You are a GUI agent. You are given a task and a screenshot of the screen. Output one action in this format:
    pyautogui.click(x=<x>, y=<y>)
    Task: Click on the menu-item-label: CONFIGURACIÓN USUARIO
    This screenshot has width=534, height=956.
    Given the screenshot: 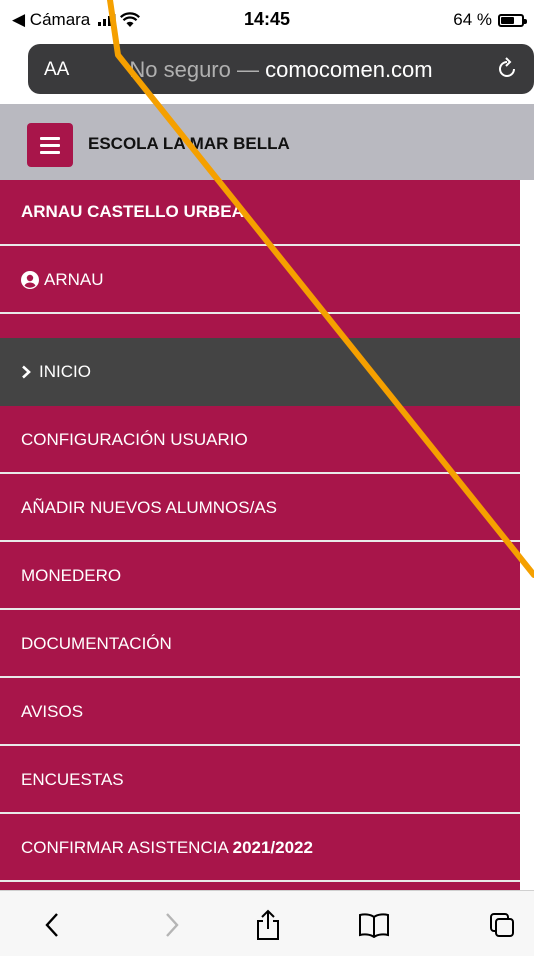 What is the action you would take?
    pyautogui.click(x=134, y=439)
    